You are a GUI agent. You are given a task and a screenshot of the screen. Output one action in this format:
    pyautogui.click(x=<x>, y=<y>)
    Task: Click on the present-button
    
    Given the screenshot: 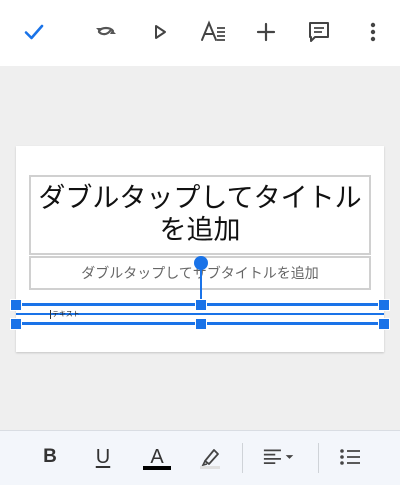 What is the action you would take?
    pyautogui.click(x=160, y=32)
    